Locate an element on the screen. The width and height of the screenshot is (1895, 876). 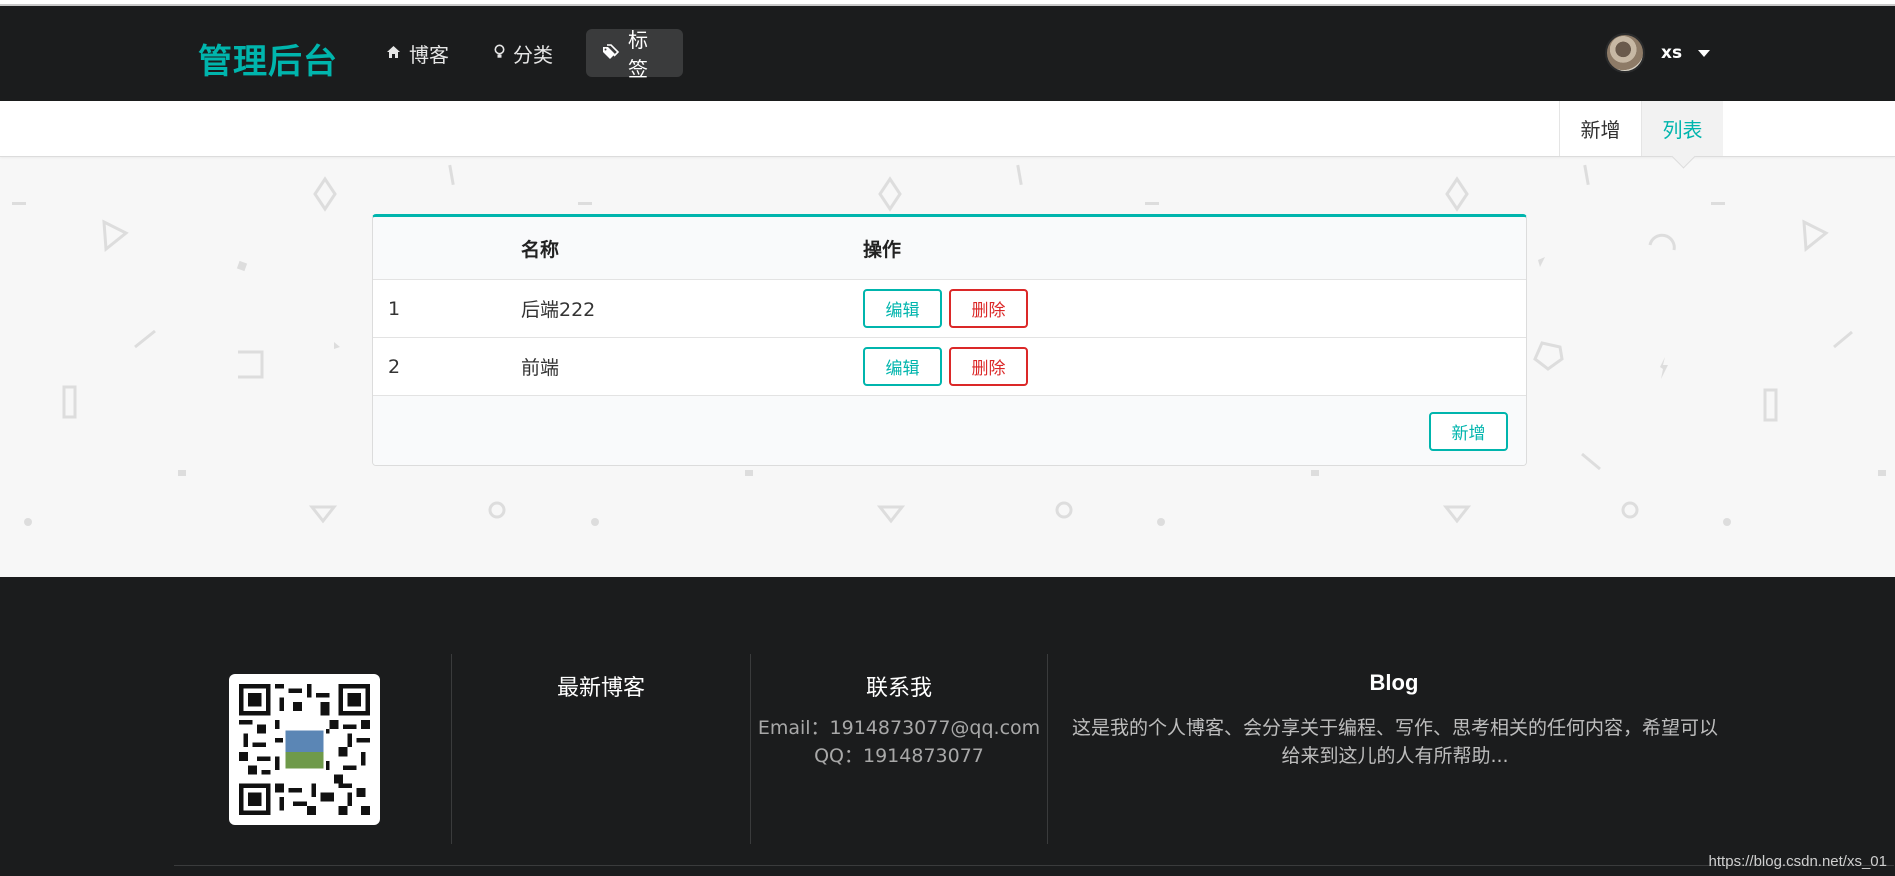
qr-code-image is located at coordinates (304, 749).